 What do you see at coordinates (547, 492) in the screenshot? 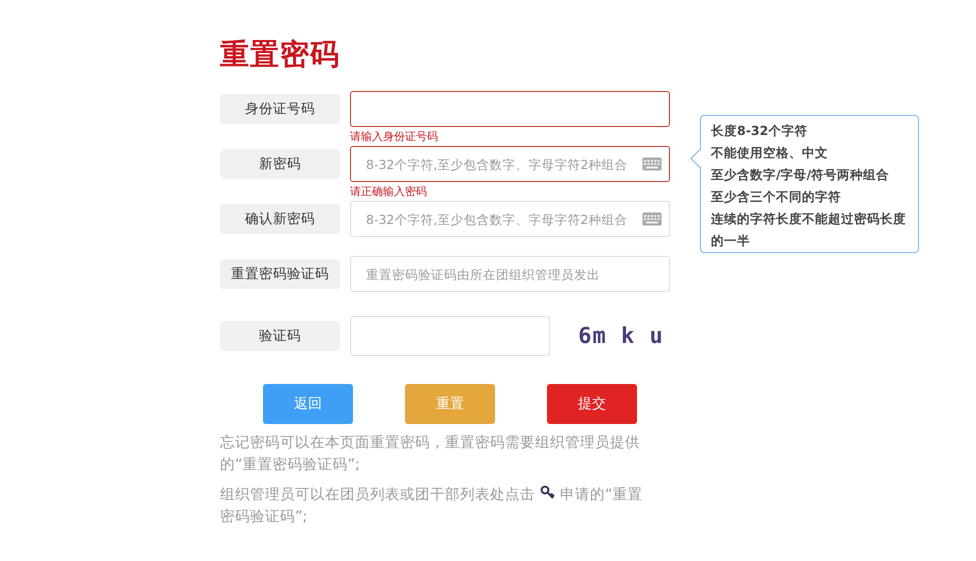
I see `key-icon` at bounding box center [547, 492].